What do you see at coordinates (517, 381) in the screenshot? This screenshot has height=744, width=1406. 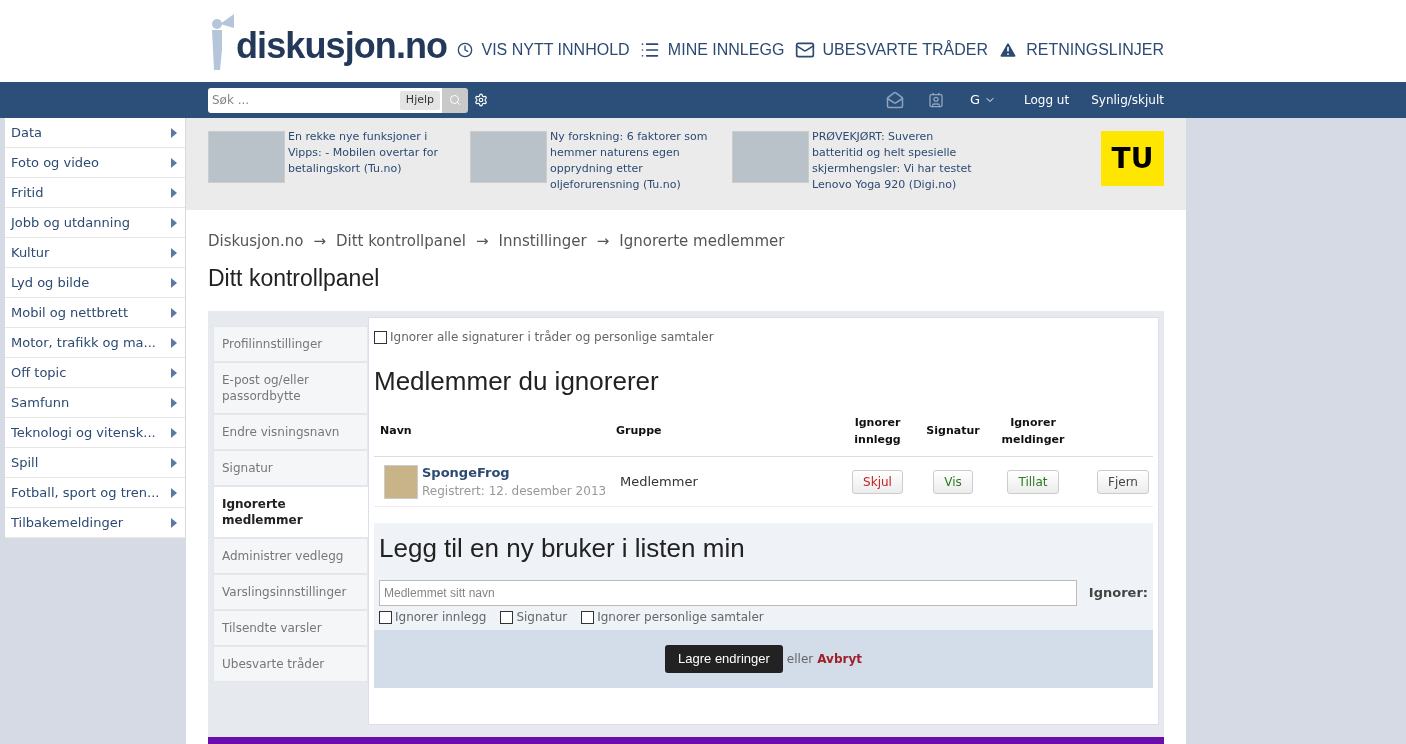 I see `section-title: Medlemmer du ignorerer` at bounding box center [517, 381].